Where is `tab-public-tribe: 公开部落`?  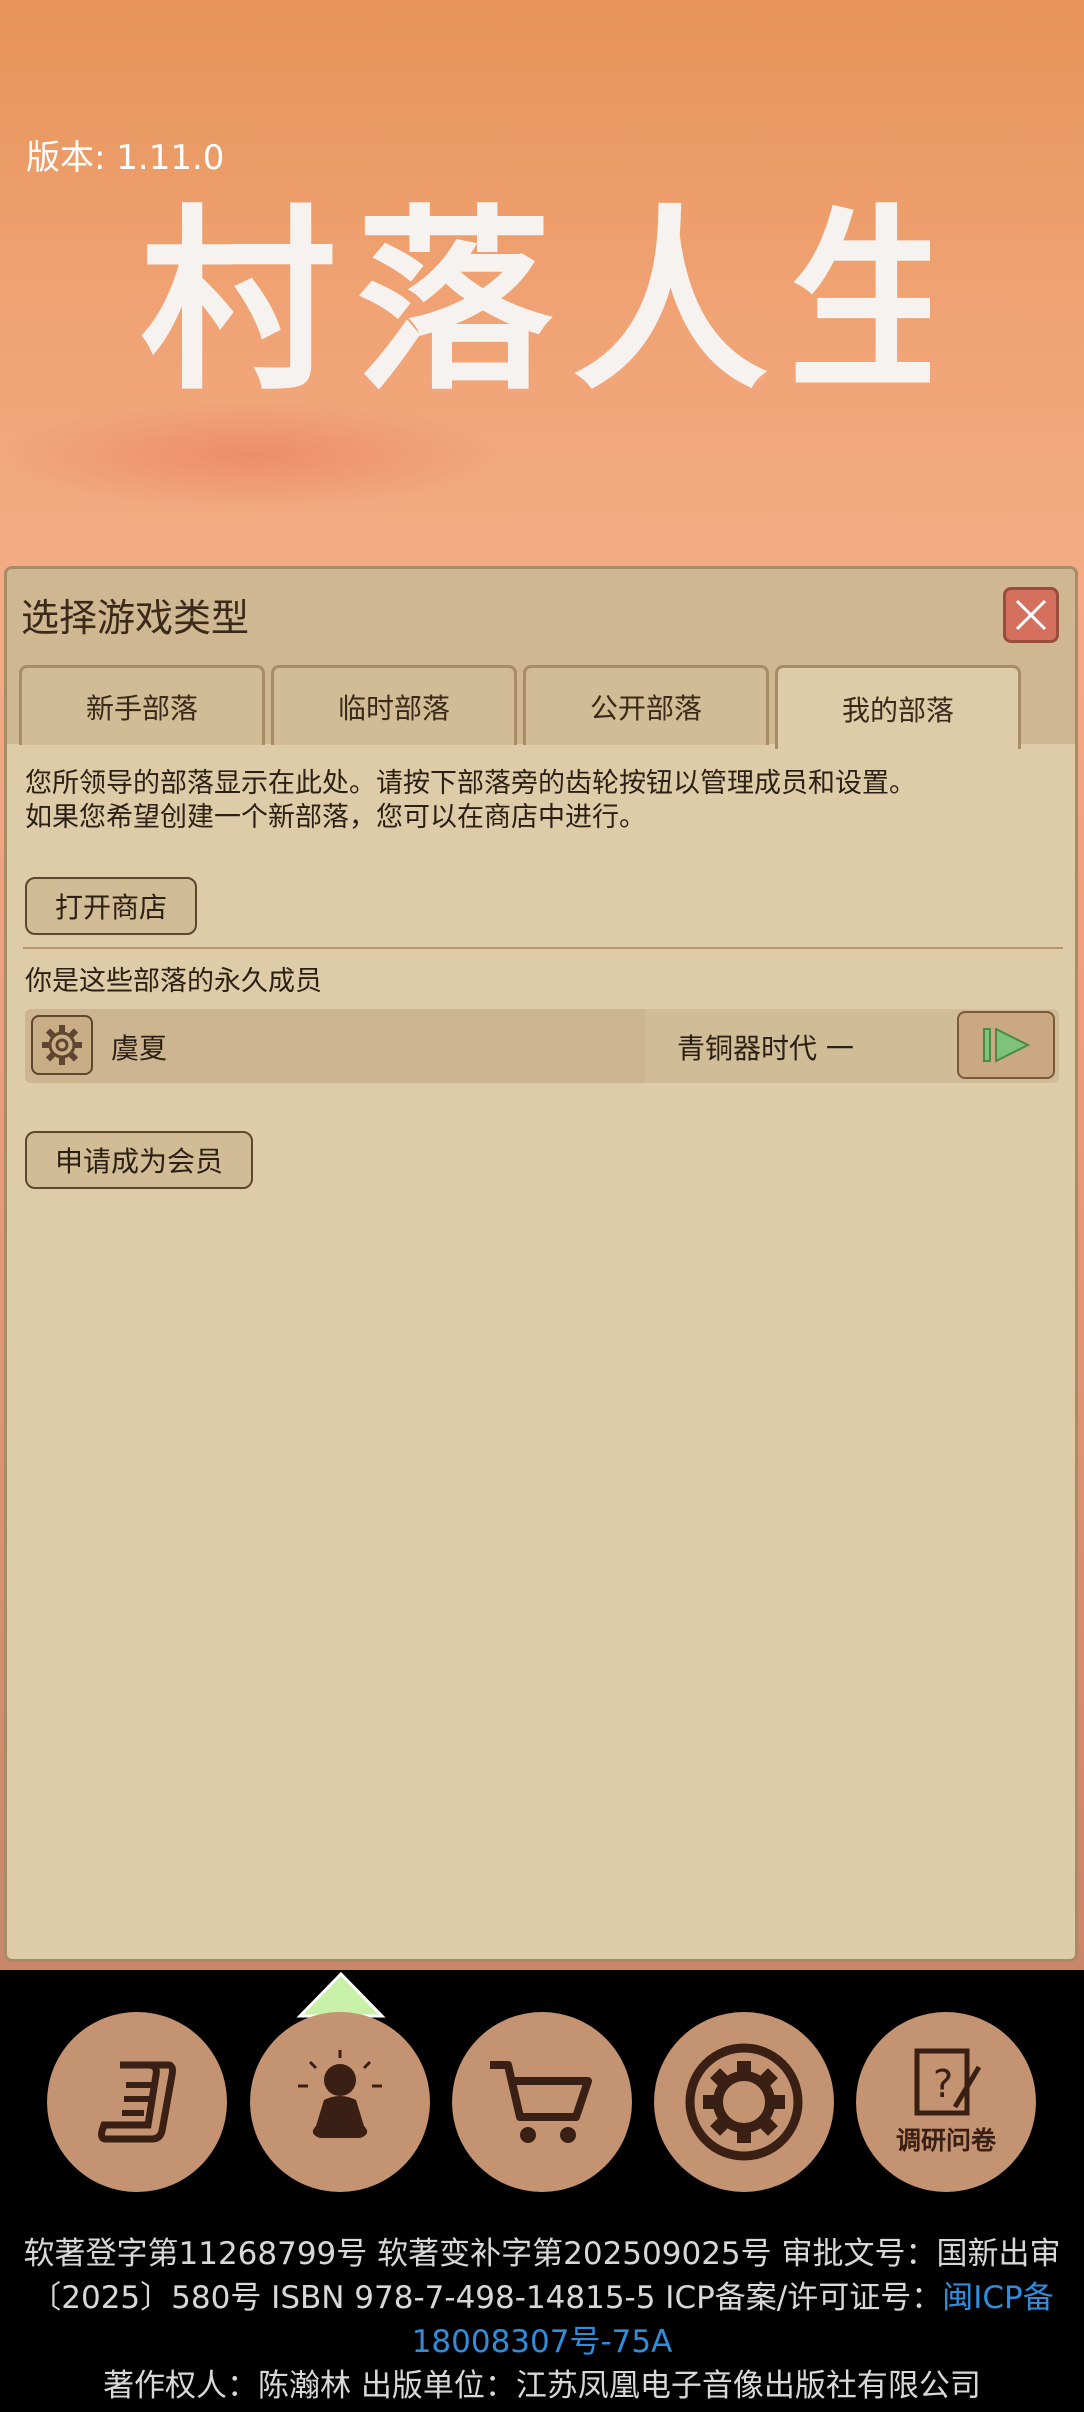
tab-public-tribe: 公开部落 is located at coordinates (646, 705).